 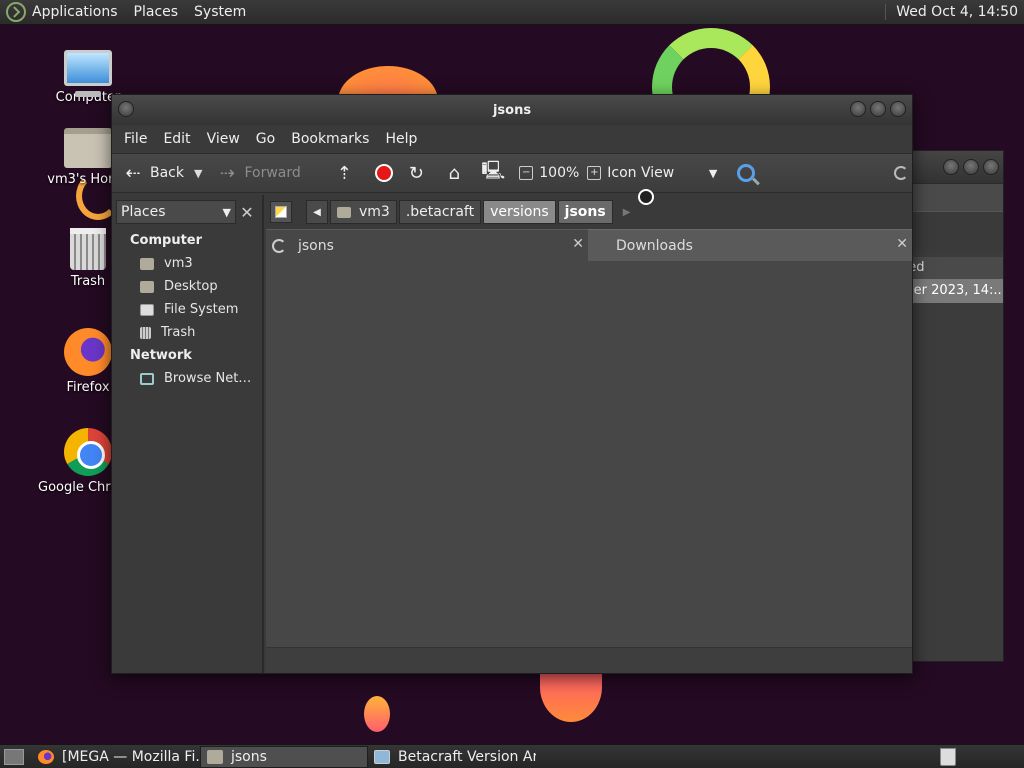 I want to click on arrow-left-icon: ⇠, so click(x=133, y=173).